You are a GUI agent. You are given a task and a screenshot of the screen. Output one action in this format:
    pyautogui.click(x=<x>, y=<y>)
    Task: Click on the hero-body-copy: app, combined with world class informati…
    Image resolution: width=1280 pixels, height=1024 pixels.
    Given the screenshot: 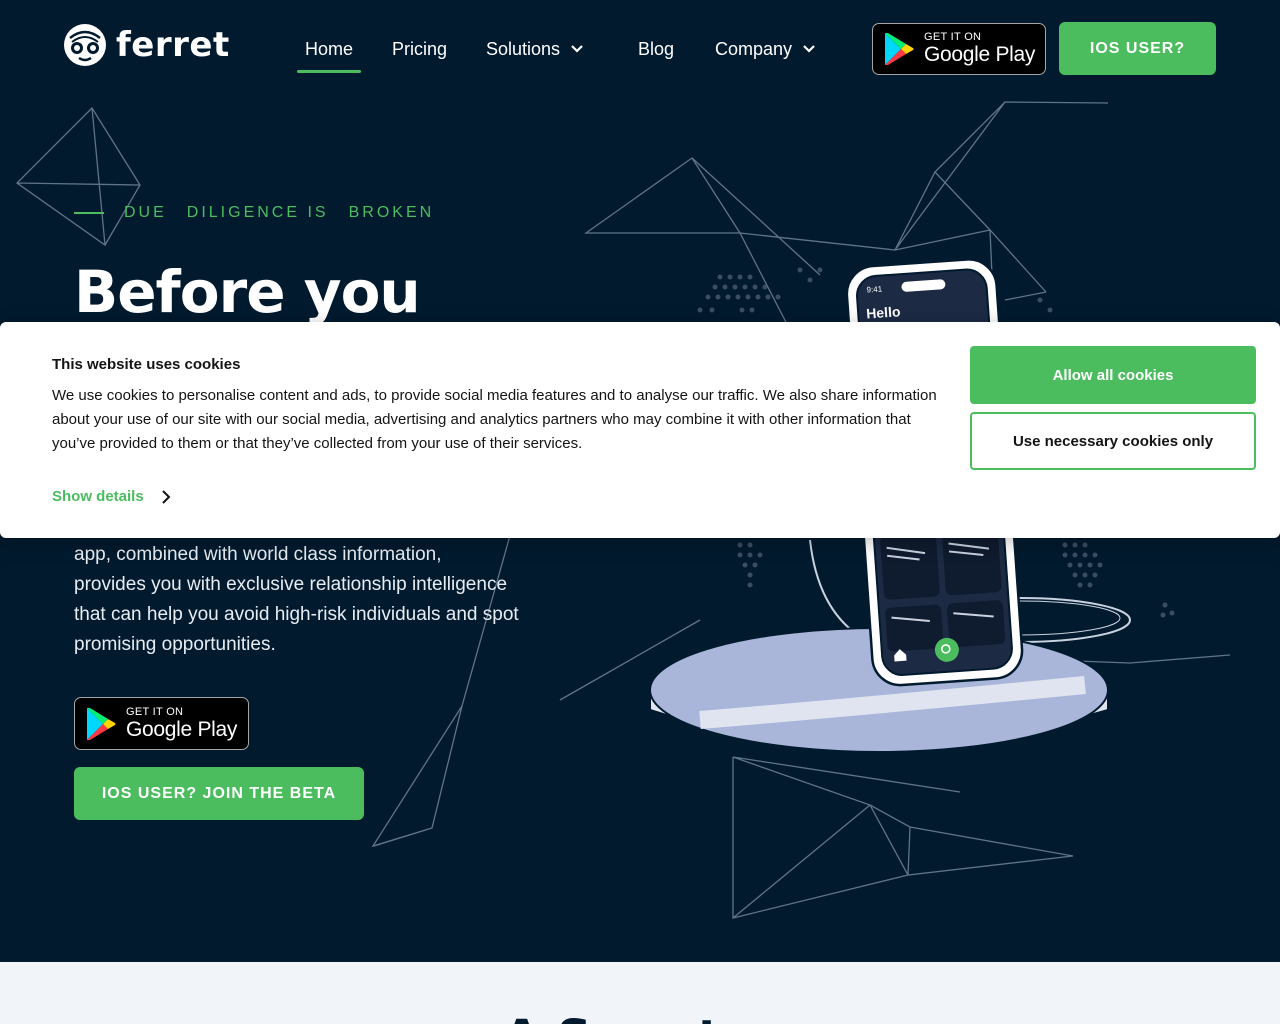 What is the action you would take?
    pyautogui.click(x=314, y=600)
    